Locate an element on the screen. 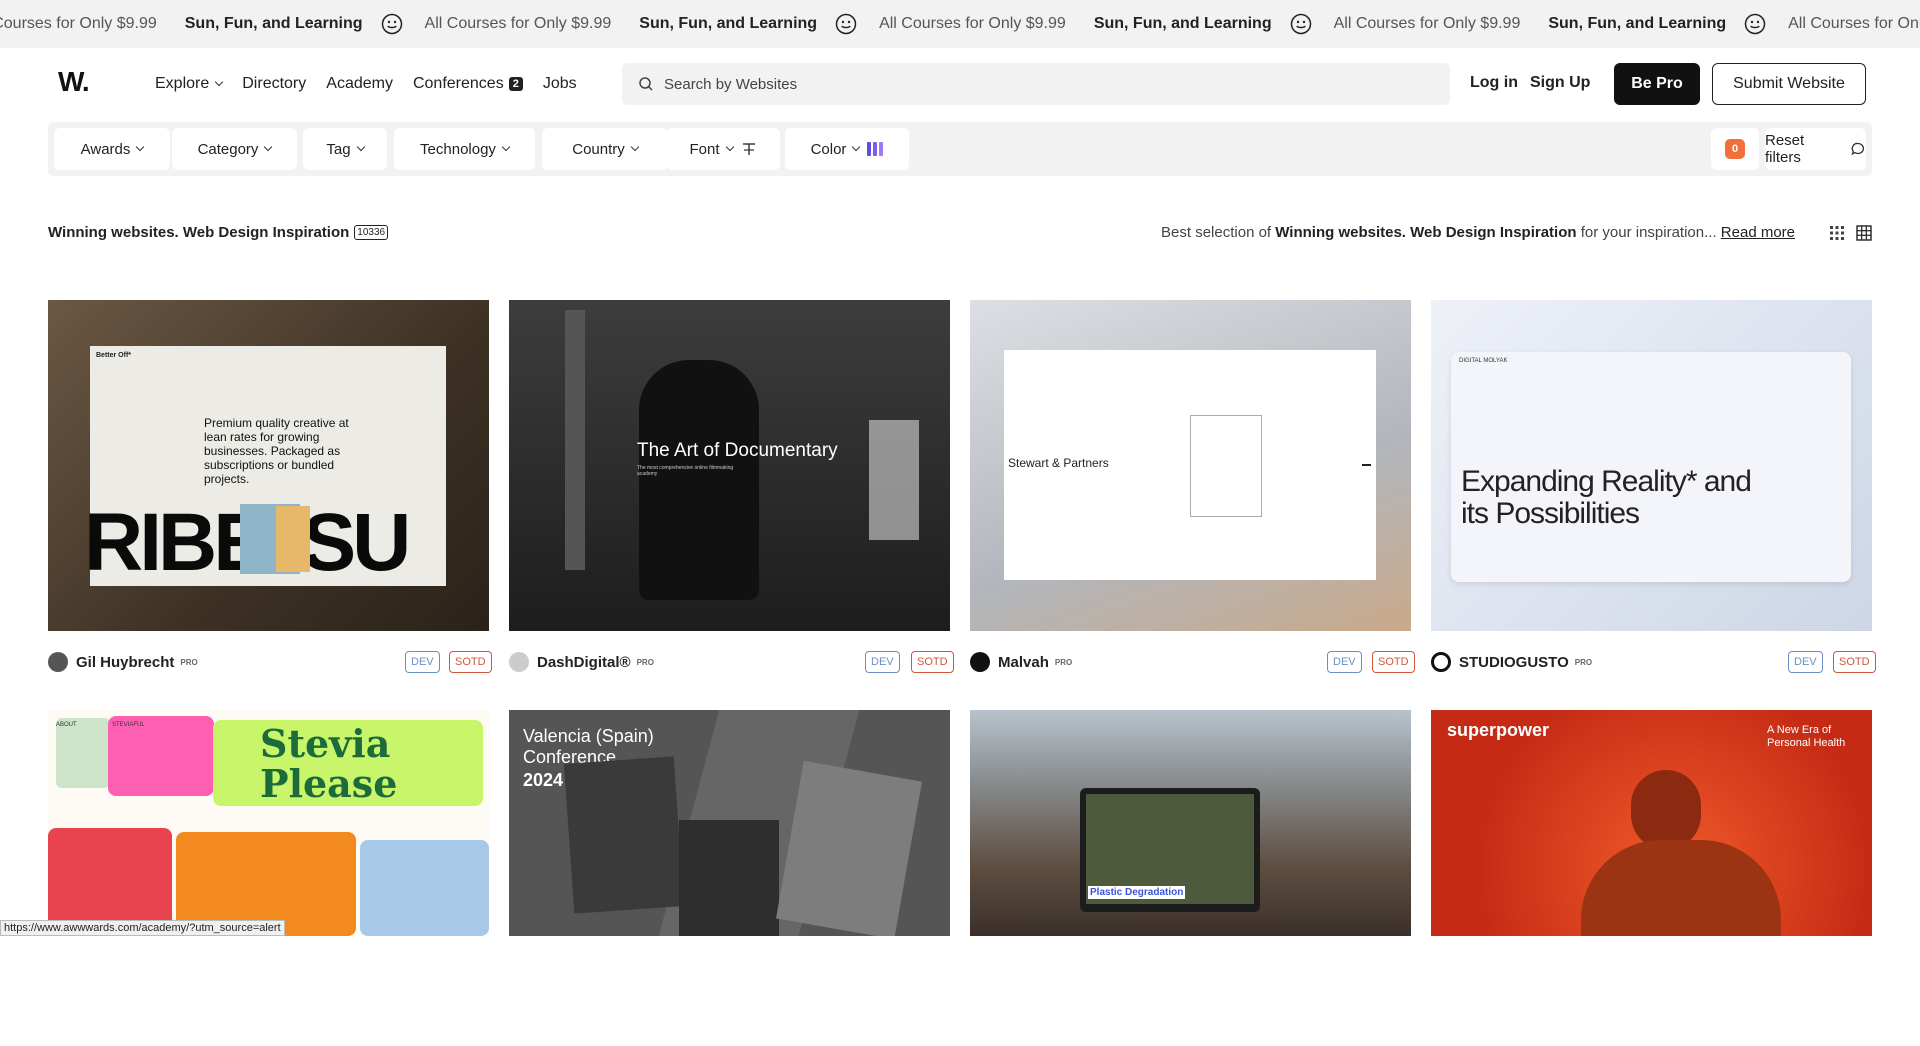 Image resolution: width=1920 pixels, height=1046 pixels. filter-awards-label: Awards is located at coordinates (105, 149).